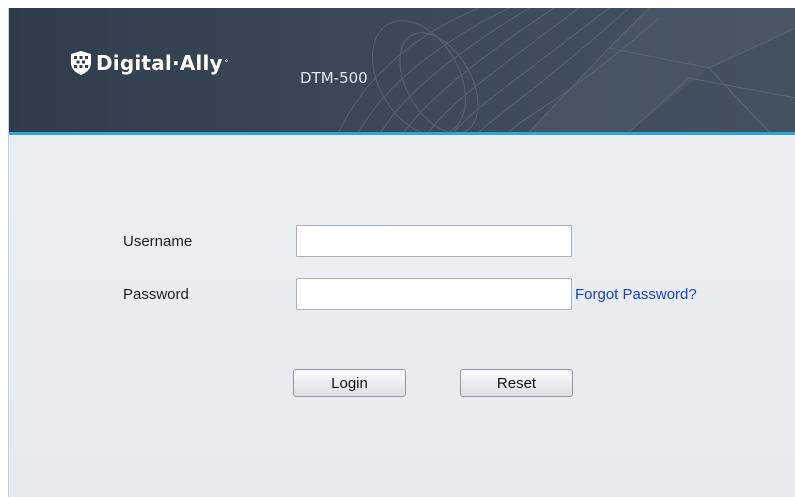 This screenshot has height=497, width=795. I want to click on password-input, so click(434, 294).